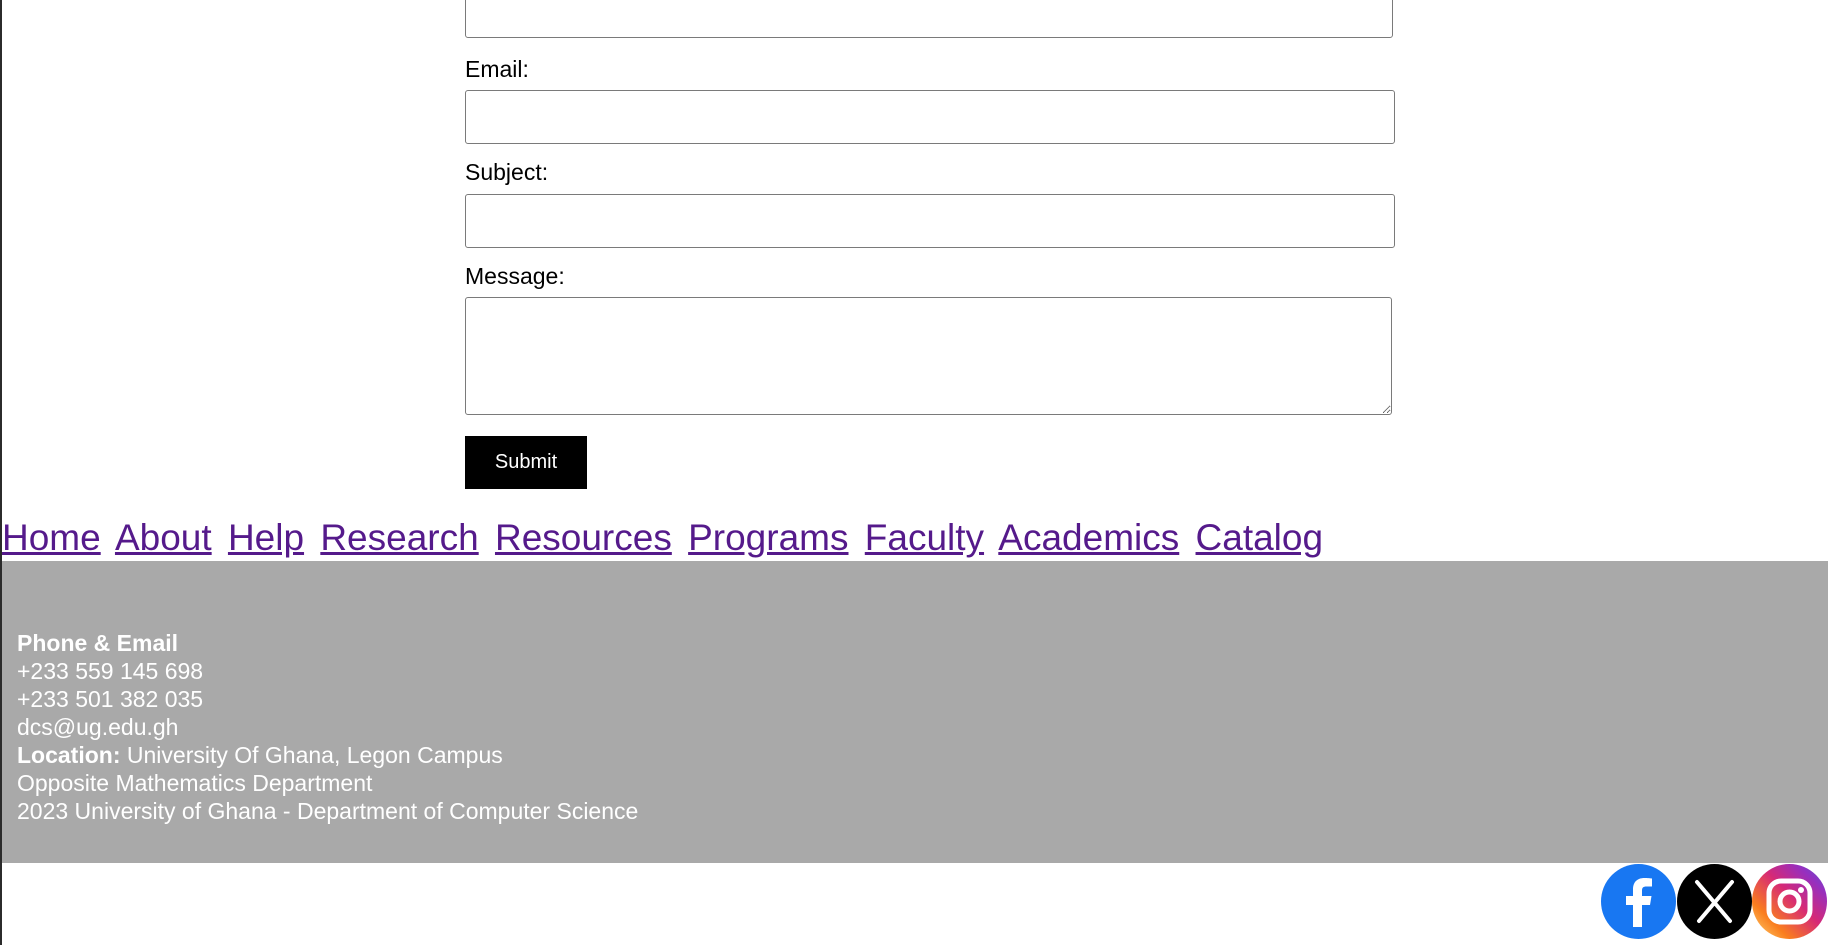 The width and height of the screenshot is (1828, 945). What do you see at coordinates (497, 69) in the screenshot?
I see `email-label: Email:` at bounding box center [497, 69].